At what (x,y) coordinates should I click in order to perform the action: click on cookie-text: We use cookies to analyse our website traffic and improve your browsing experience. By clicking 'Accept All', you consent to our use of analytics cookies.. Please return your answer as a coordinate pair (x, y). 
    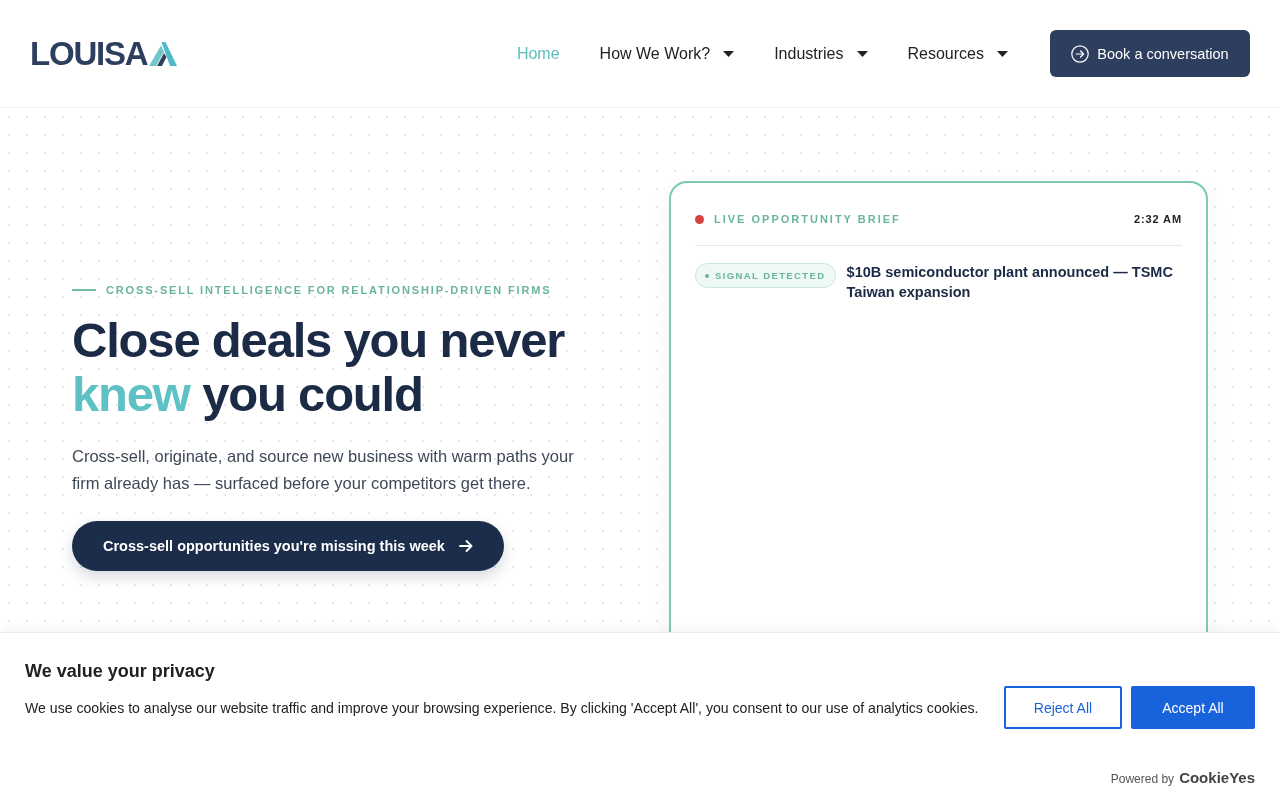
    Looking at the image, I should click on (502, 708).